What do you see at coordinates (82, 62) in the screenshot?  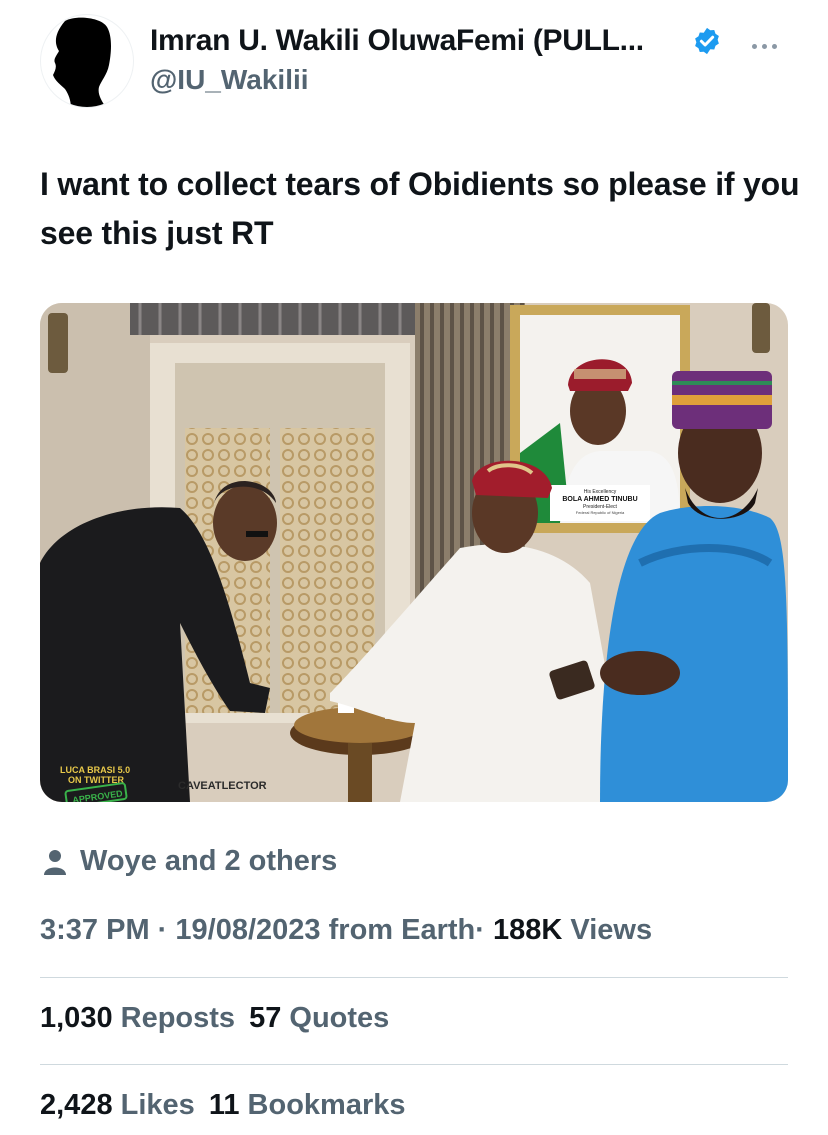 I see `silhouette-head-avatar` at bounding box center [82, 62].